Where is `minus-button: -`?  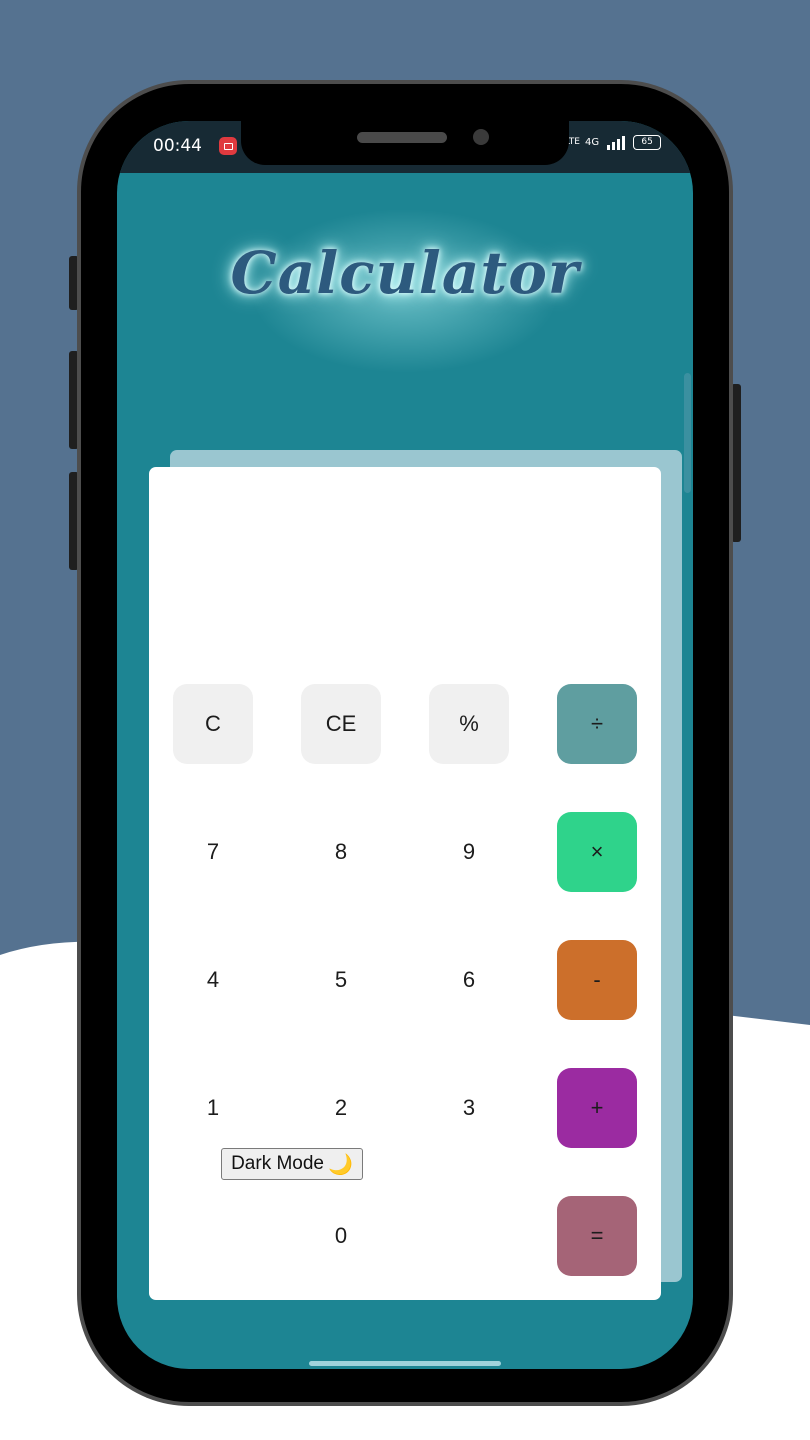
minus-button: - is located at coordinates (597, 980).